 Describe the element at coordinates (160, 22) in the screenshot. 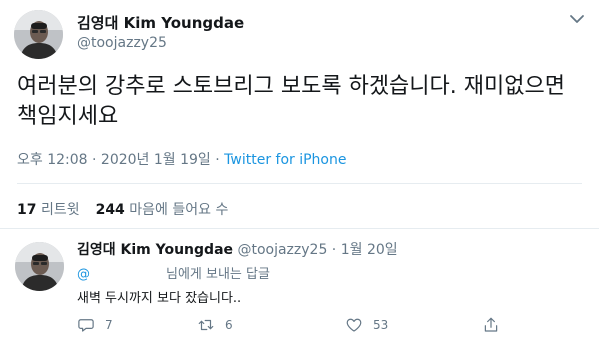

I see `author-name: 김영대 Kim Youngdae` at that location.